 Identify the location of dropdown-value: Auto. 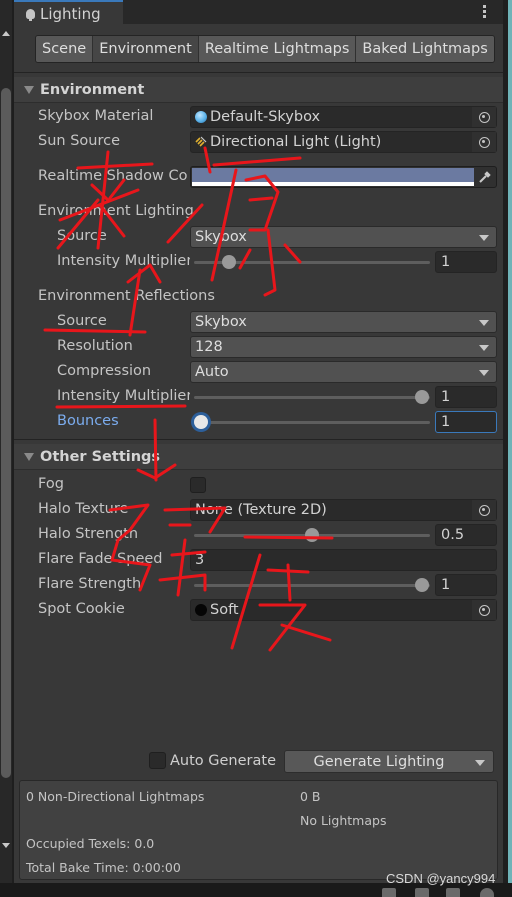
(212, 372).